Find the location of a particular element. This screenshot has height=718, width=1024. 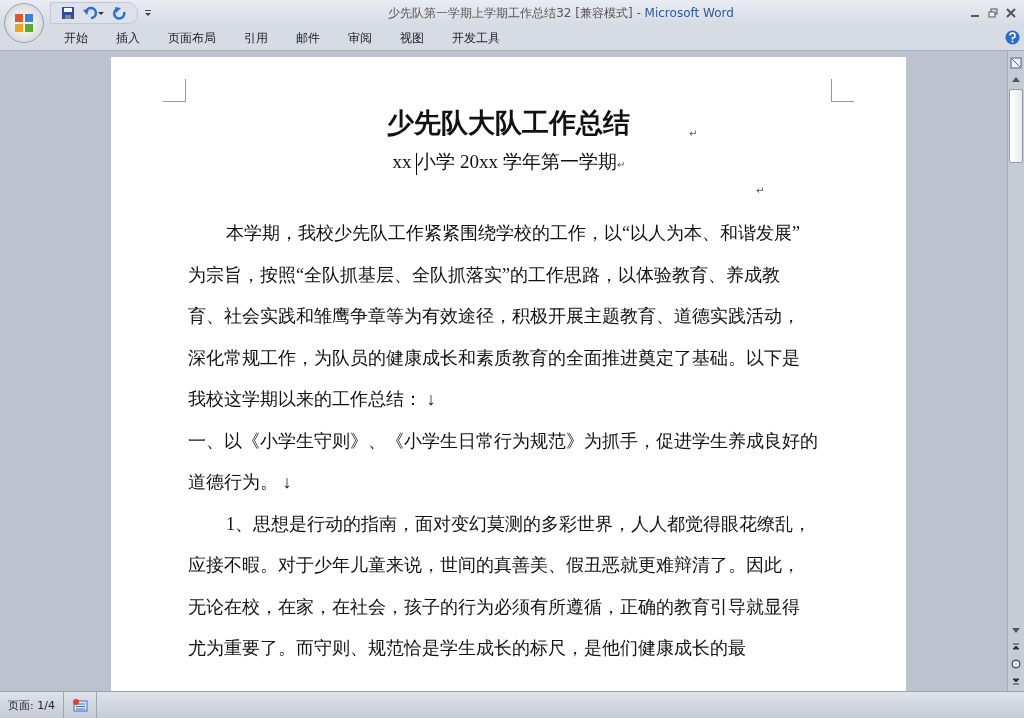

ribbon-tab: 引用 is located at coordinates (256, 38).